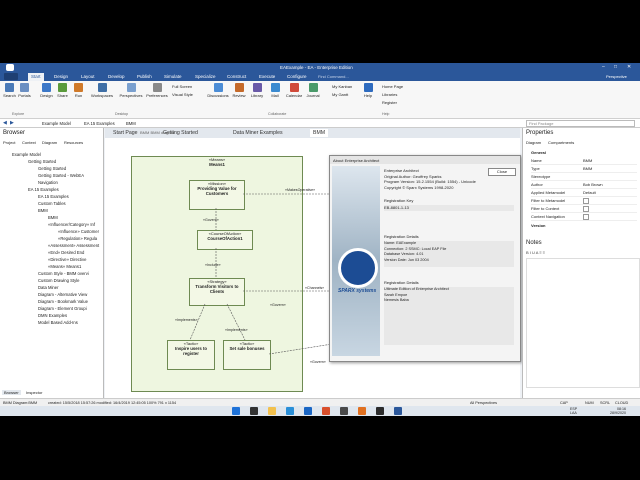 The width and height of the screenshot is (640, 480). What do you see at coordinates (61, 77) in the screenshot?
I see `tab-design: Design` at bounding box center [61, 77].